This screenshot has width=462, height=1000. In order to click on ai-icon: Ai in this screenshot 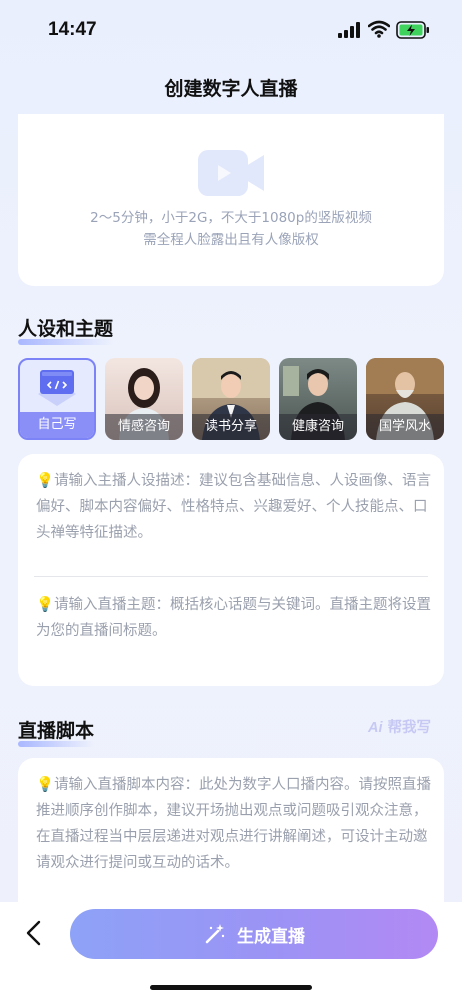, I will do `click(375, 728)`.